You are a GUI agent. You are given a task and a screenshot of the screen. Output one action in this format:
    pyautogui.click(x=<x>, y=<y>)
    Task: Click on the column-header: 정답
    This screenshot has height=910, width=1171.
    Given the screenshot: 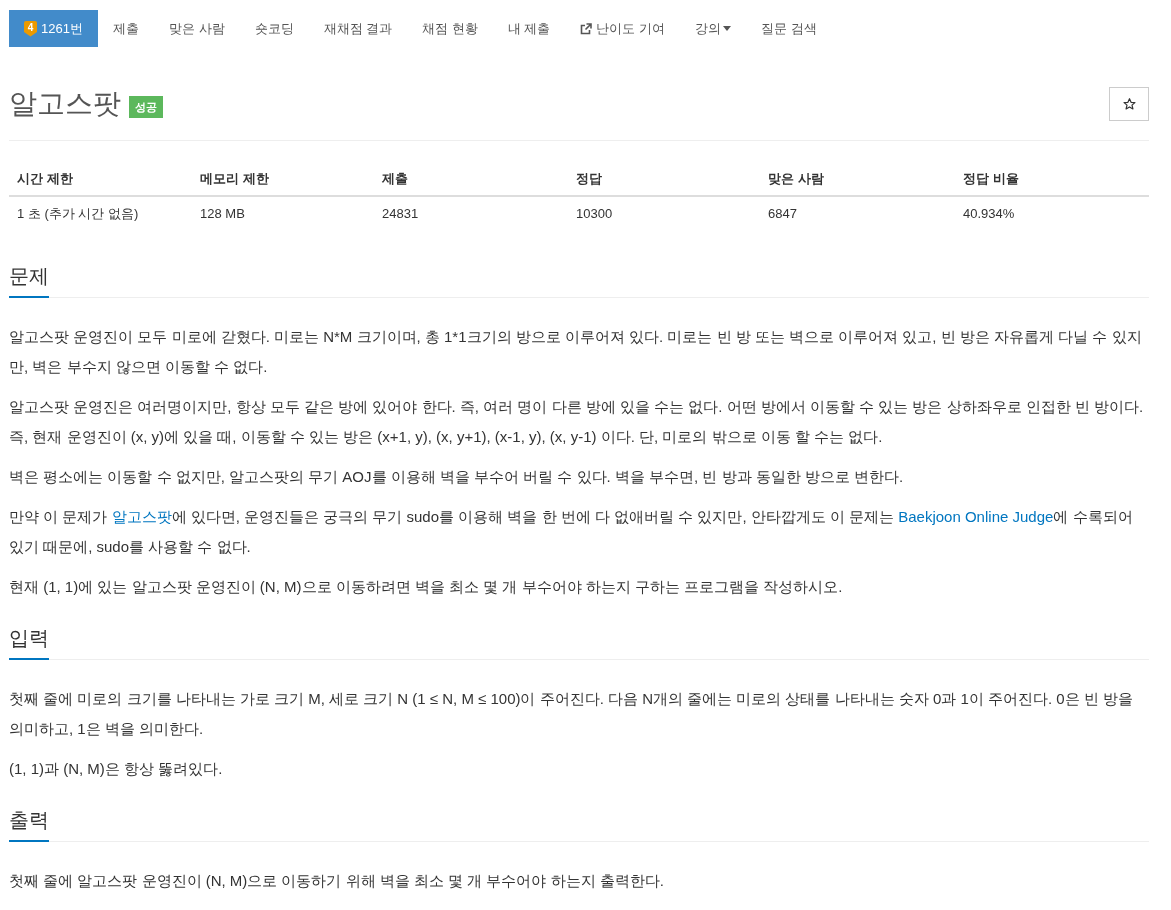 What is the action you would take?
    pyautogui.click(x=664, y=179)
    